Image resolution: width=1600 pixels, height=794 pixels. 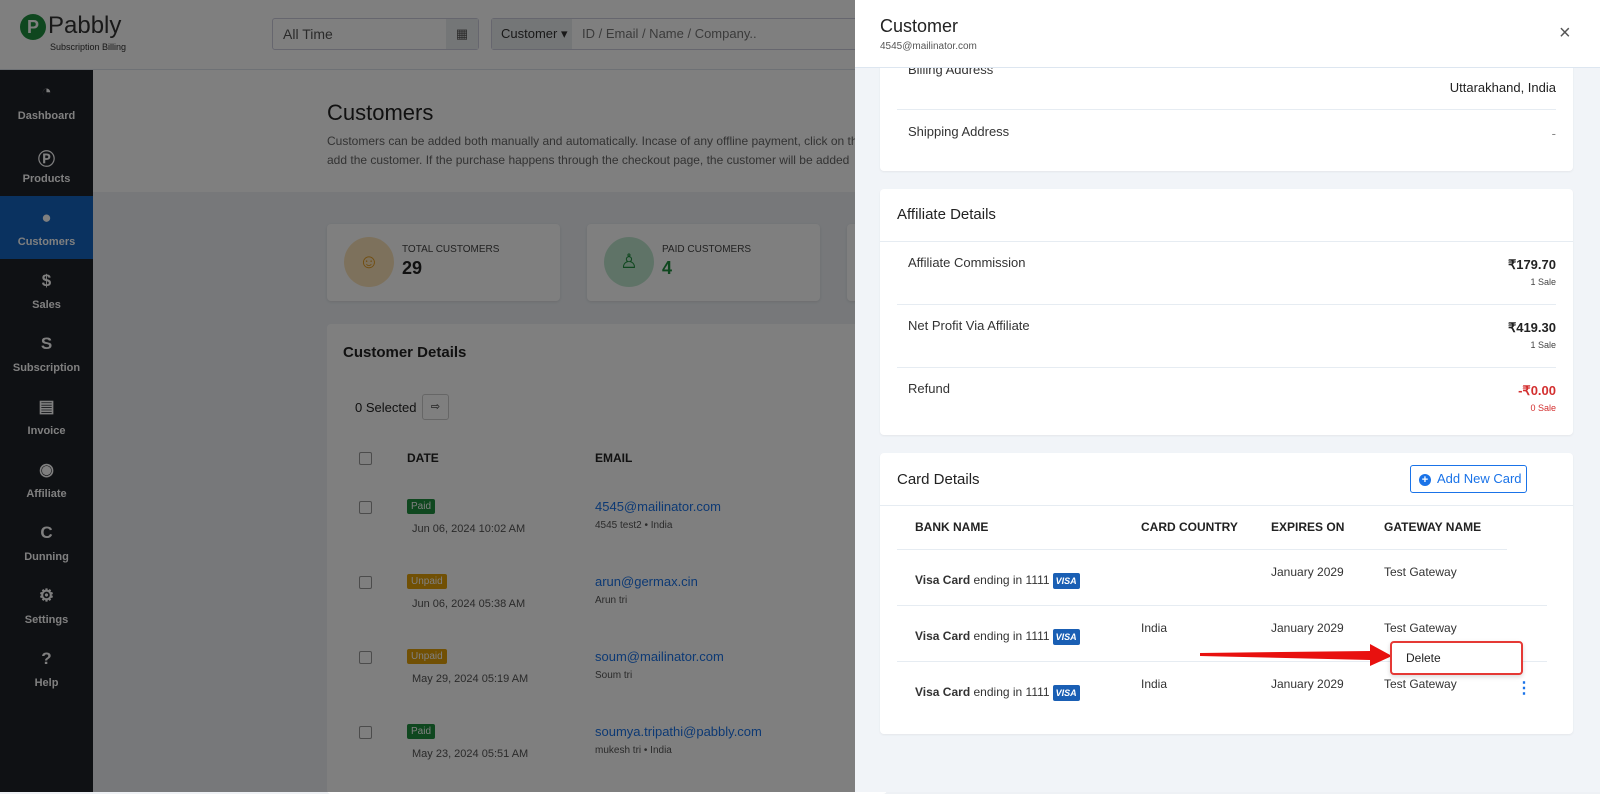 What do you see at coordinates (1524, 688) in the screenshot?
I see `more-options-icon: ⋮` at bounding box center [1524, 688].